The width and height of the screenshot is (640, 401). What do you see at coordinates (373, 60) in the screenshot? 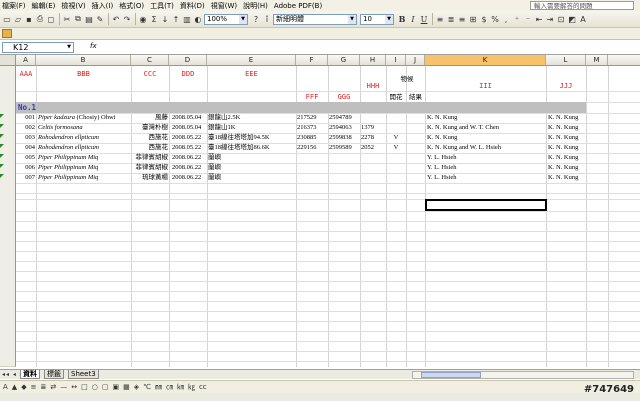
I see `column-header-h: H` at bounding box center [373, 60].